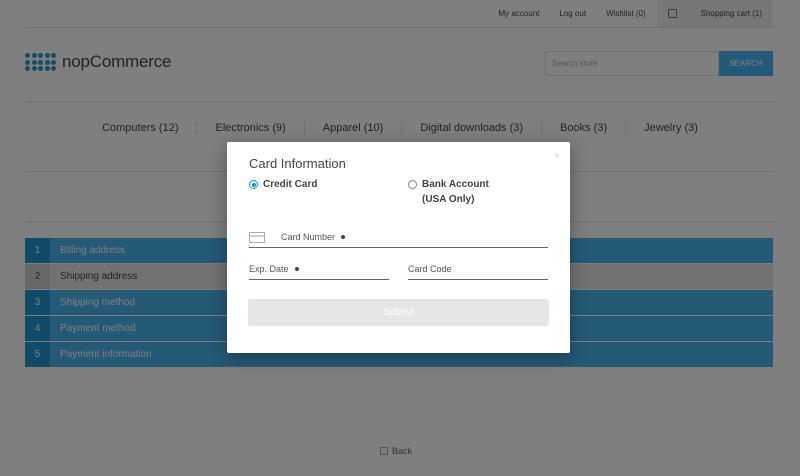 This screenshot has width=800, height=476. I want to click on credit-card-option: Credit Card, so click(283, 184).